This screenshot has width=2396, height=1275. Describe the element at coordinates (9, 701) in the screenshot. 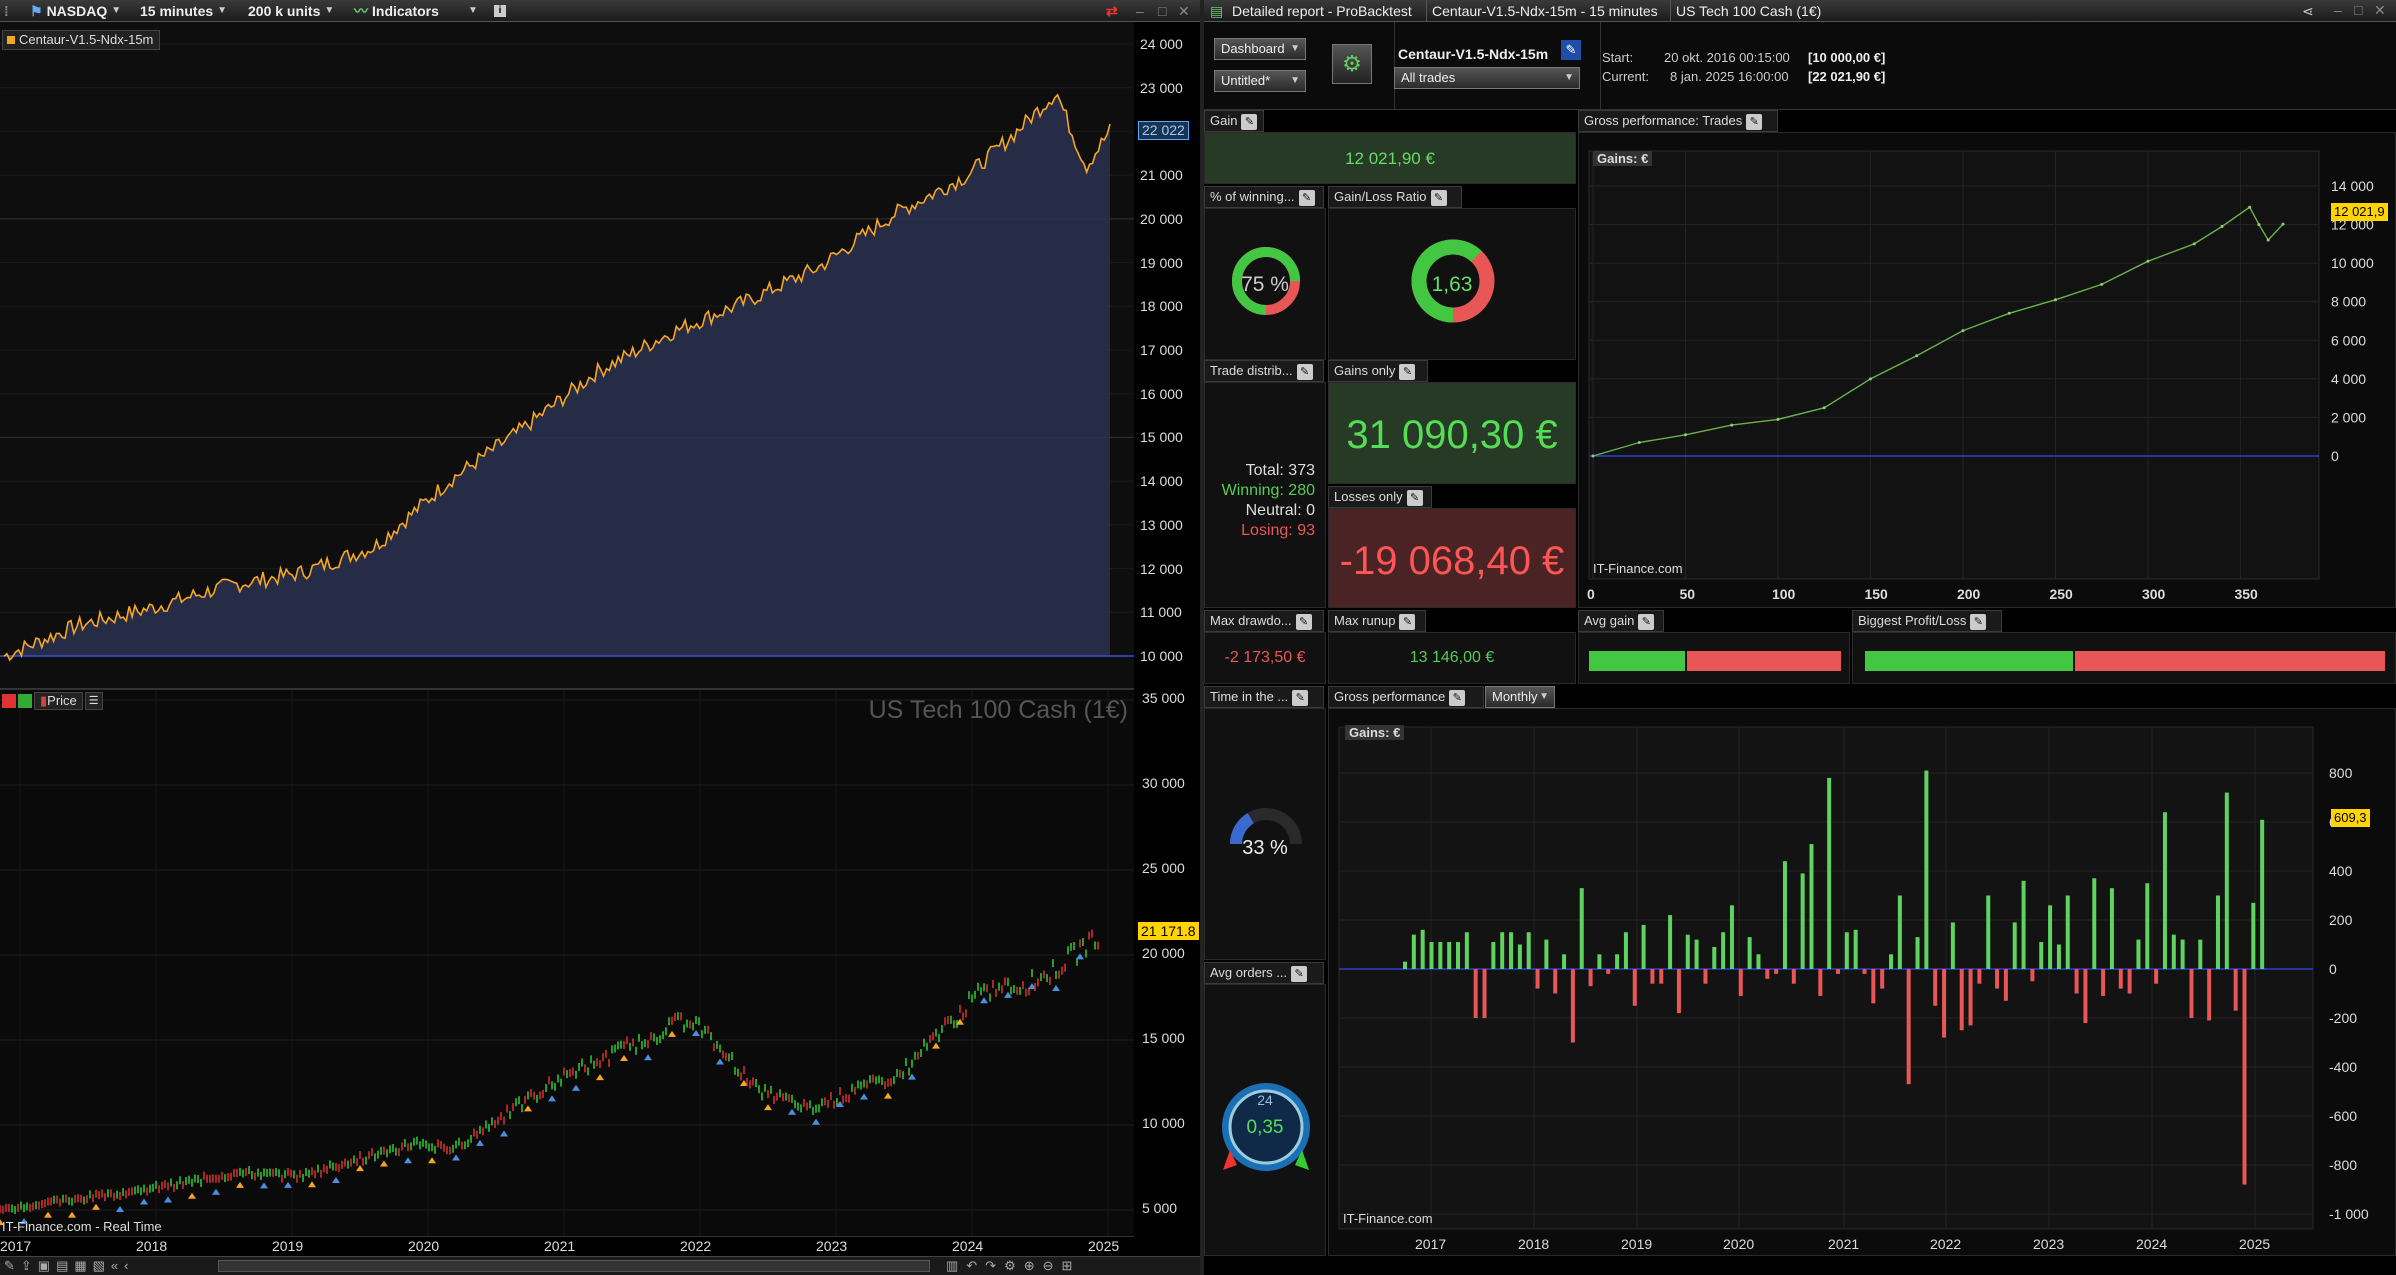

I see `remove-icon` at that location.